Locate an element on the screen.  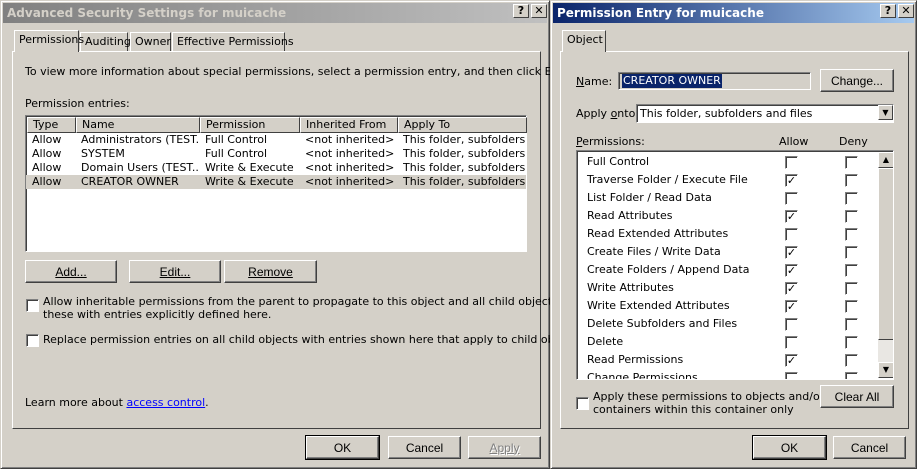
permission-name: Write Extended Attributes is located at coordinates (658, 305).